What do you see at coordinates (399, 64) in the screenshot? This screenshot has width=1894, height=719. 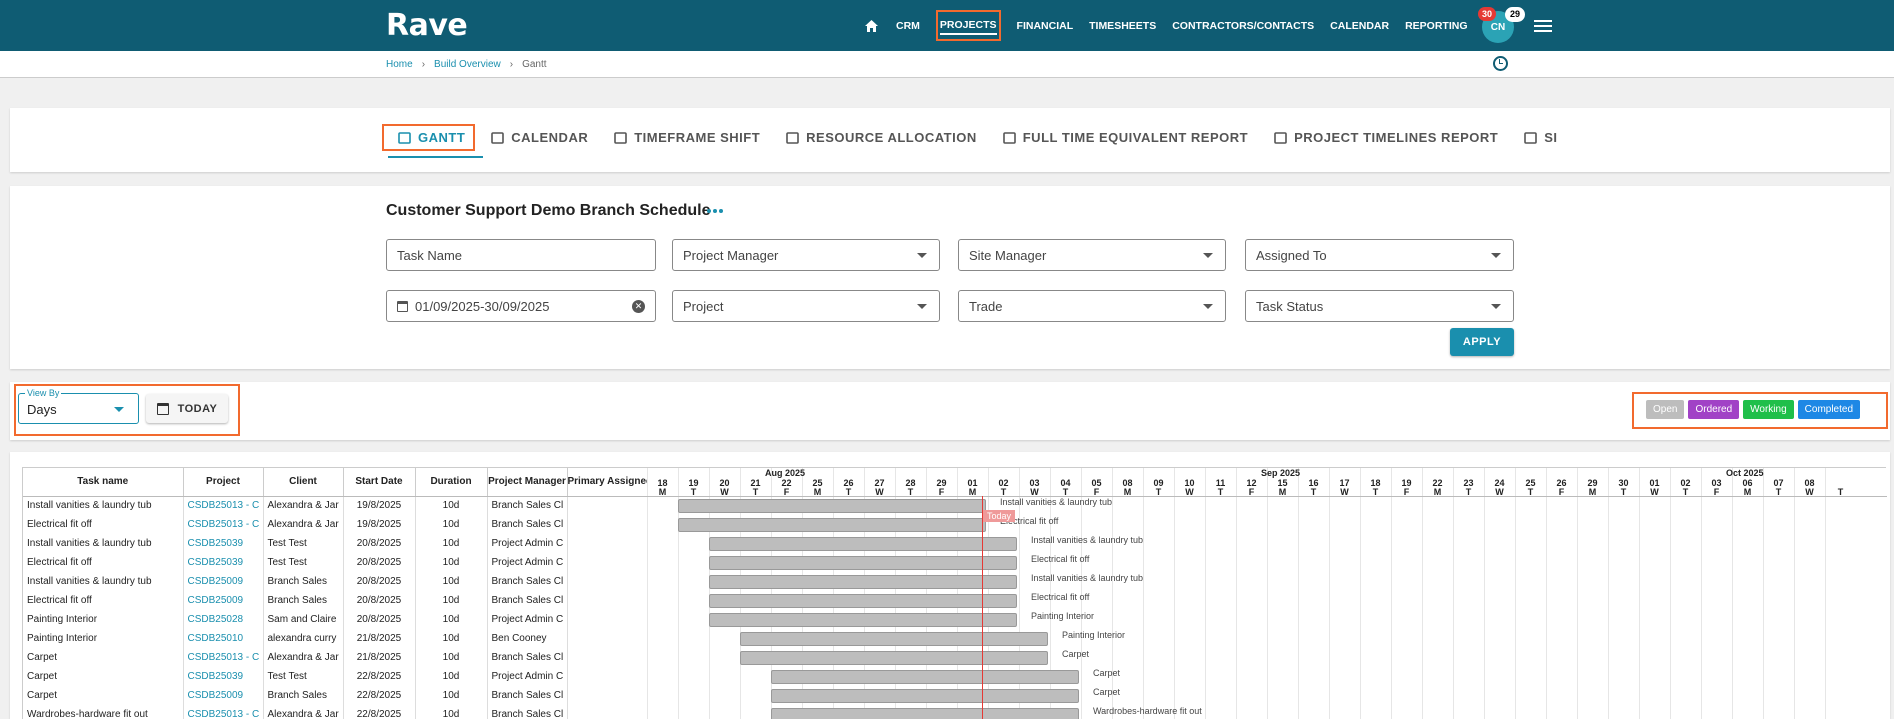 I see `breadcrumb-home: Home` at bounding box center [399, 64].